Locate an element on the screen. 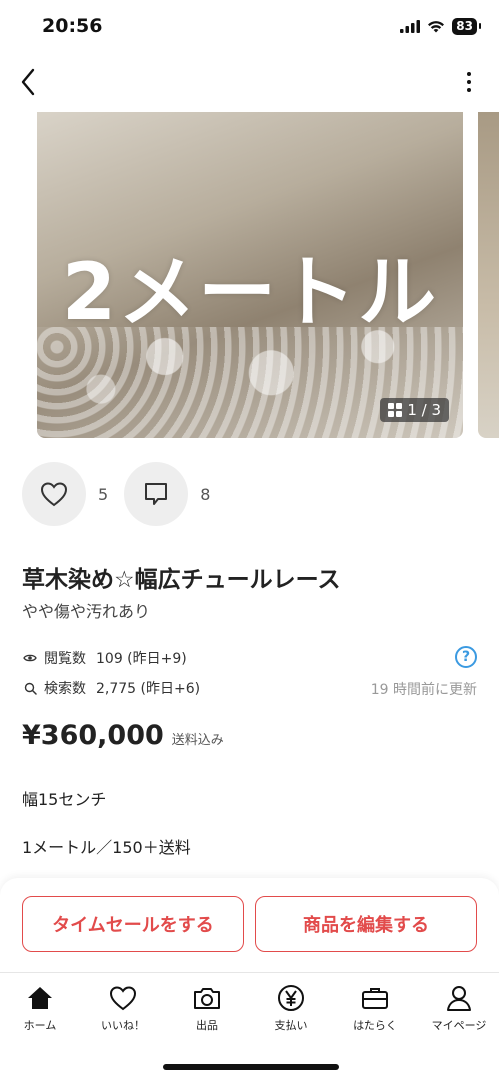 The image size is (499, 1080). search-label: 検索数 is located at coordinates (65, 689).